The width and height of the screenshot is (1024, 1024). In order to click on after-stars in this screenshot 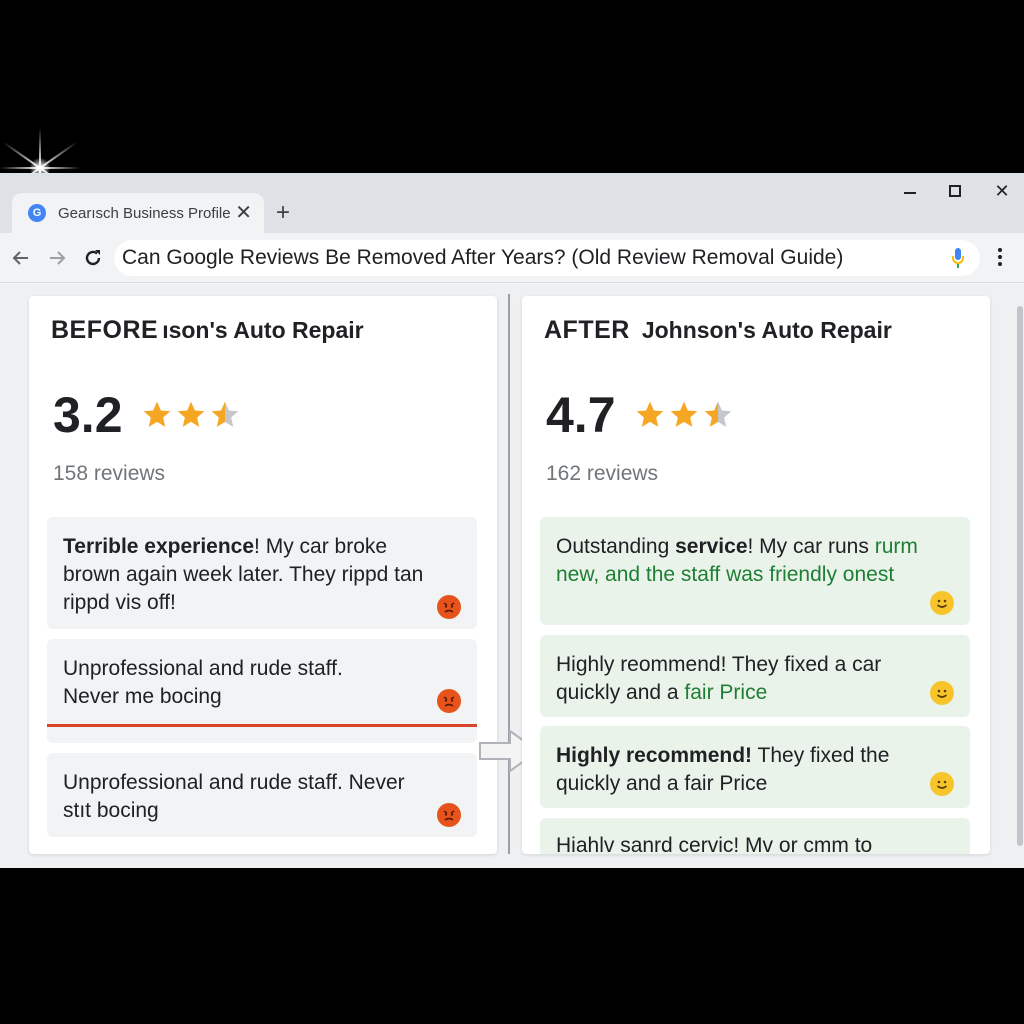, I will do `click(685, 415)`.